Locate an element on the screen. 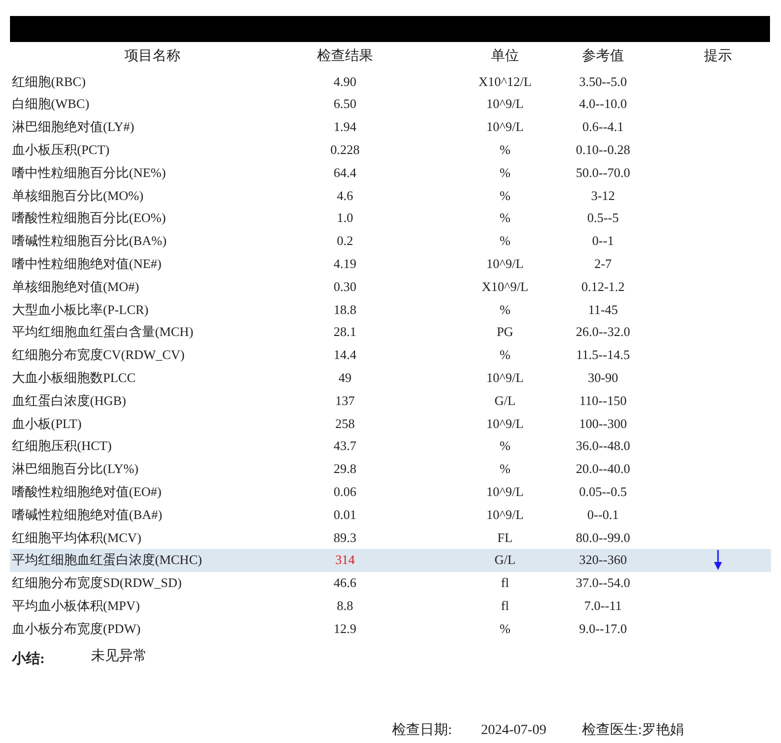 This screenshot has height=743, width=781. result-value: 18.8 is located at coordinates (345, 309).